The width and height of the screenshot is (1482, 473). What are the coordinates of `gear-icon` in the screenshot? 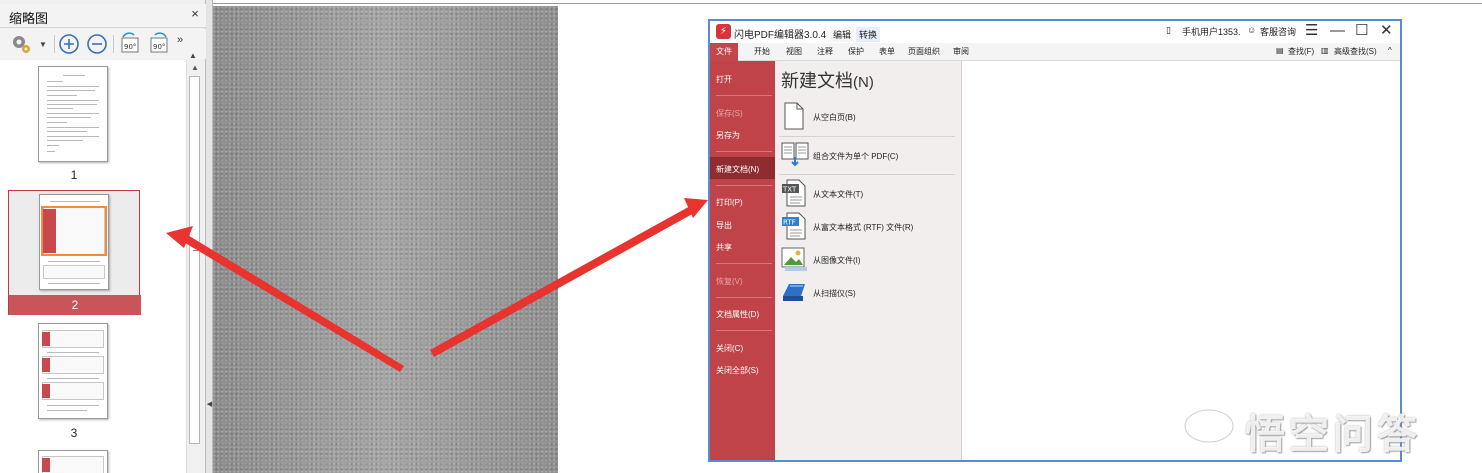 It's located at (21, 44).